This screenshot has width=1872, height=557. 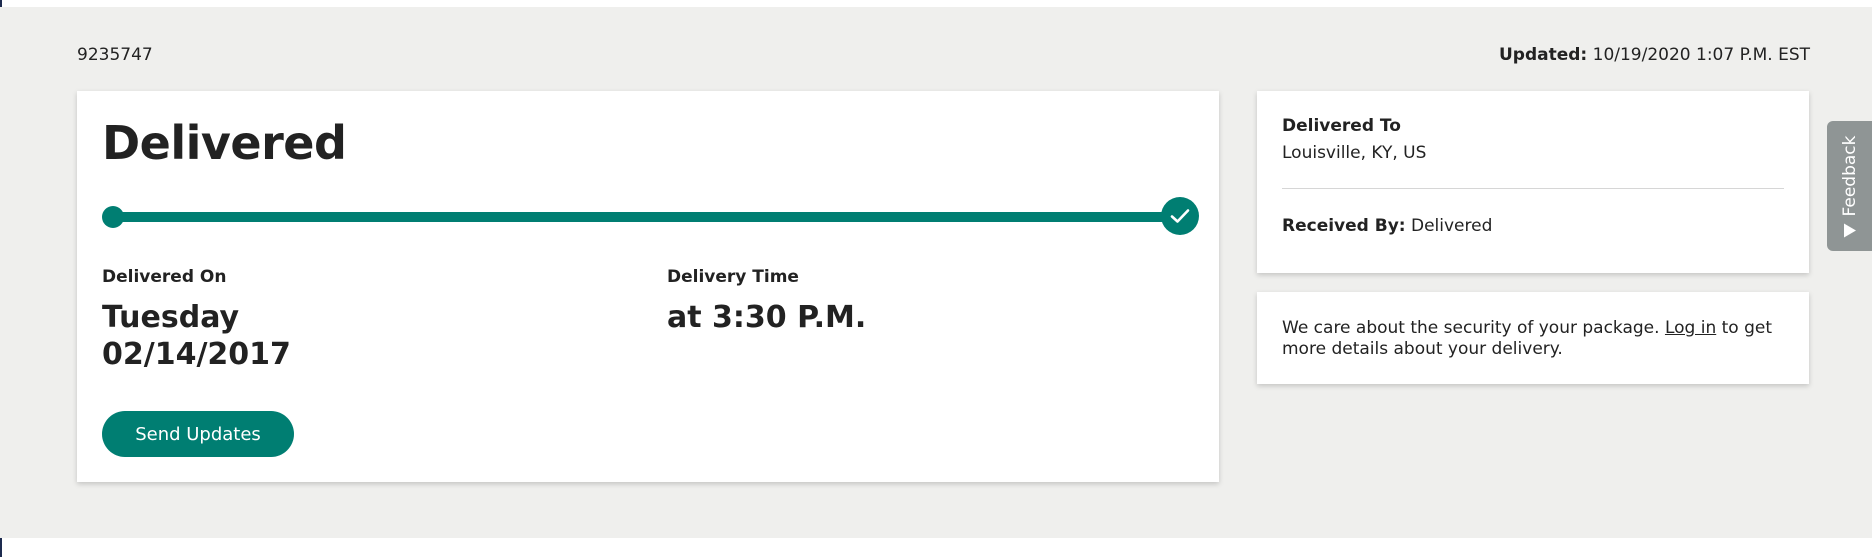 I want to click on received-by-value: Delivered, so click(x=1452, y=226).